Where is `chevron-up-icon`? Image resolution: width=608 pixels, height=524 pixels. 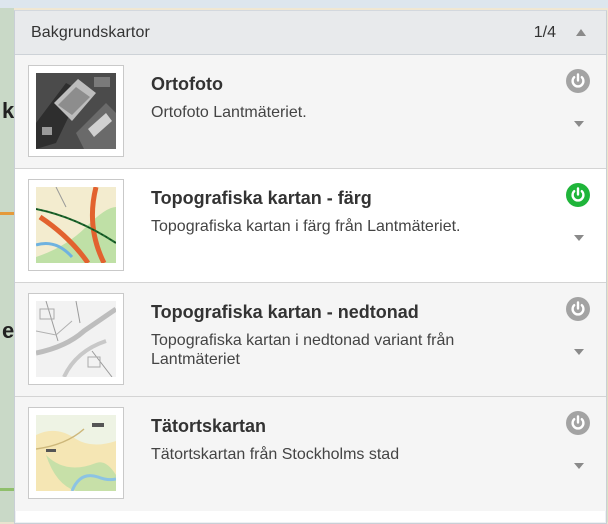
chevron-up-icon is located at coordinates (581, 32).